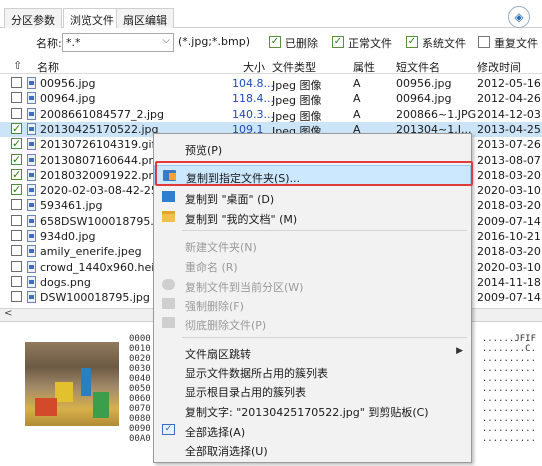 This screenshot has height=466, width=542. What do you see at coordinates (314, 173) in the screenshot?
I see `highlight-annotation` at bounding box center [314, 173].